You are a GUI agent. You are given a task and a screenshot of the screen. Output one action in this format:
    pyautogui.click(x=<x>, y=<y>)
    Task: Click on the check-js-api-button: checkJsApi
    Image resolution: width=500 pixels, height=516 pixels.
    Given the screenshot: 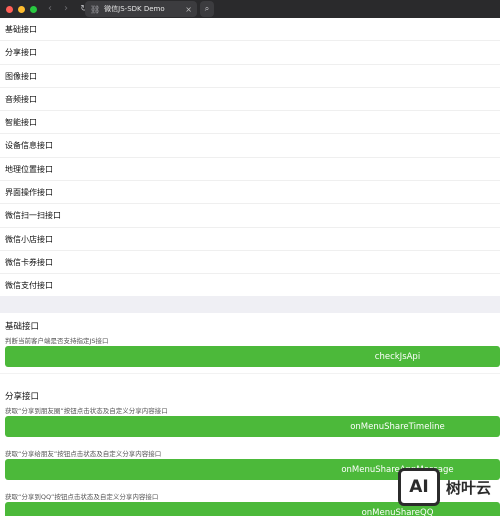 What is the action you would take?
    pyautogui.click(x=252, y=356)
    